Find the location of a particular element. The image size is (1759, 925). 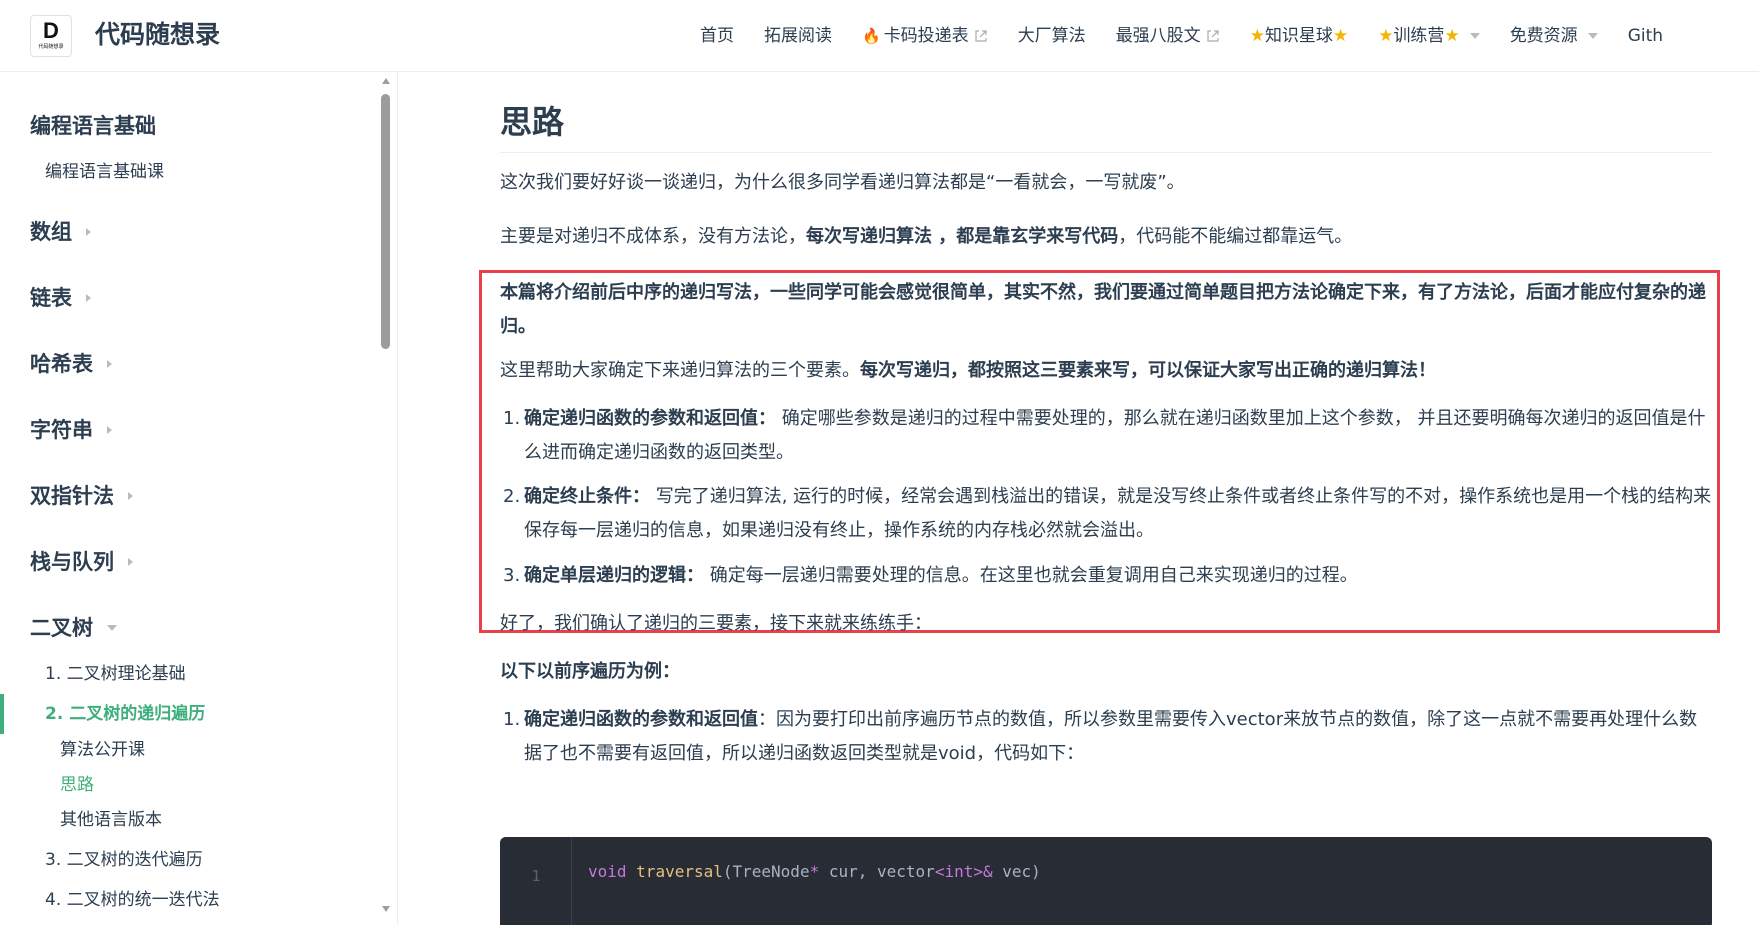

scrollbar-thumb is located at coordinates (385, 221).